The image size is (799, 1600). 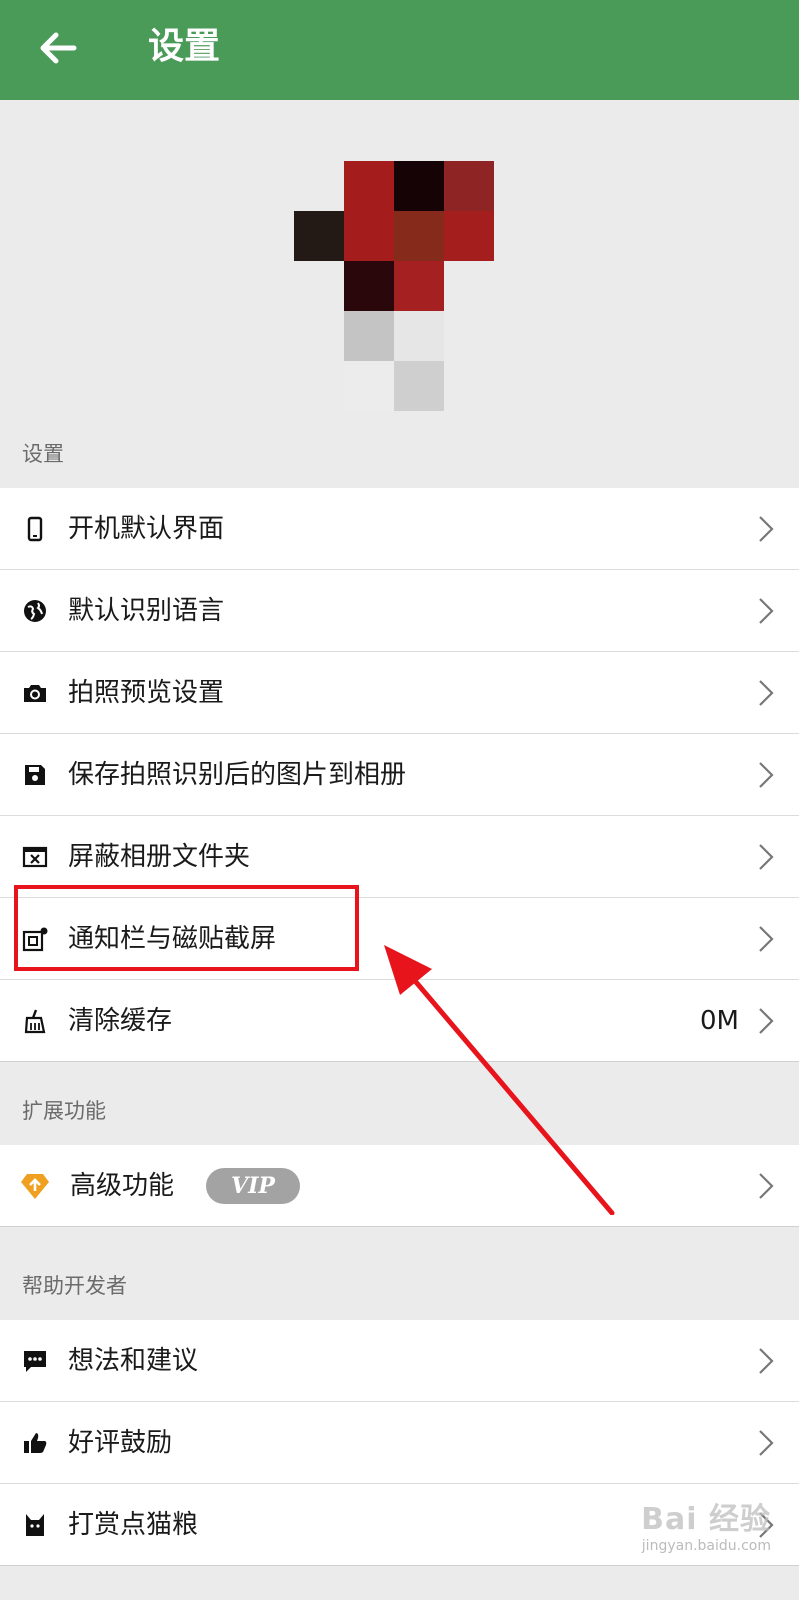 I want to click on broom-icon, so click(x=35, y=1021).